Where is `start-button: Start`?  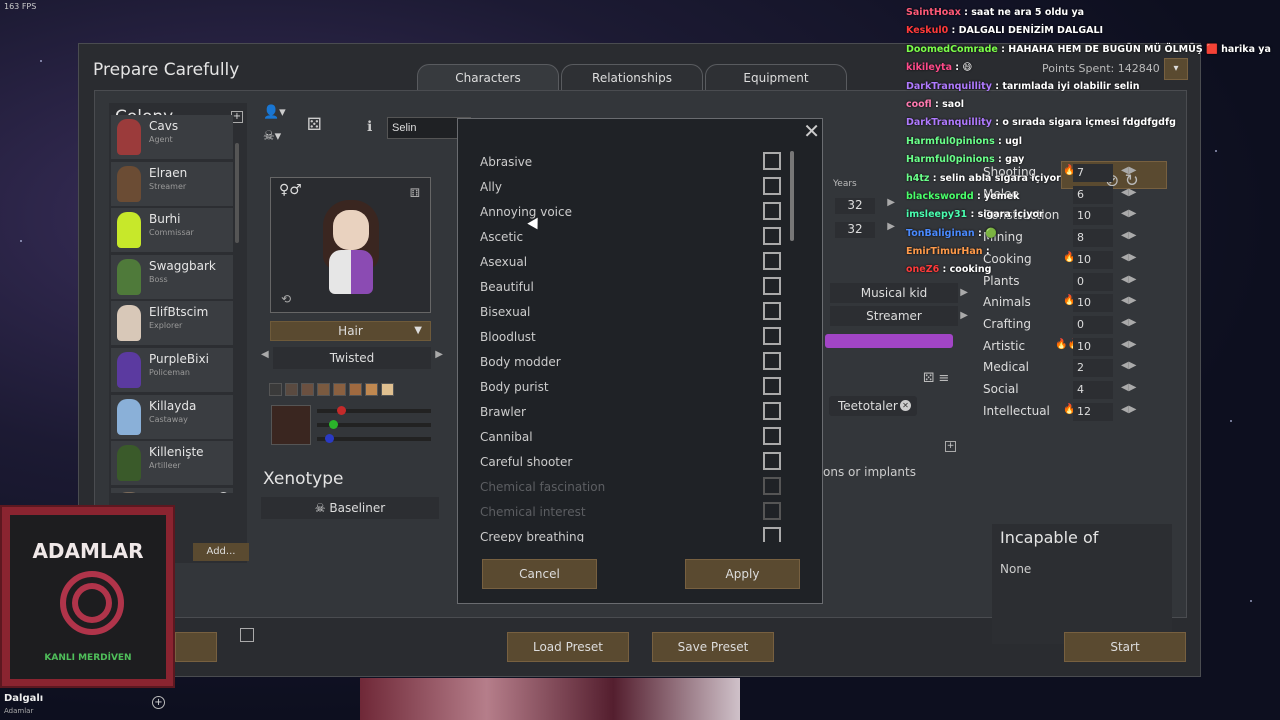 start-button: Start is located at coordinates (1125, 647).